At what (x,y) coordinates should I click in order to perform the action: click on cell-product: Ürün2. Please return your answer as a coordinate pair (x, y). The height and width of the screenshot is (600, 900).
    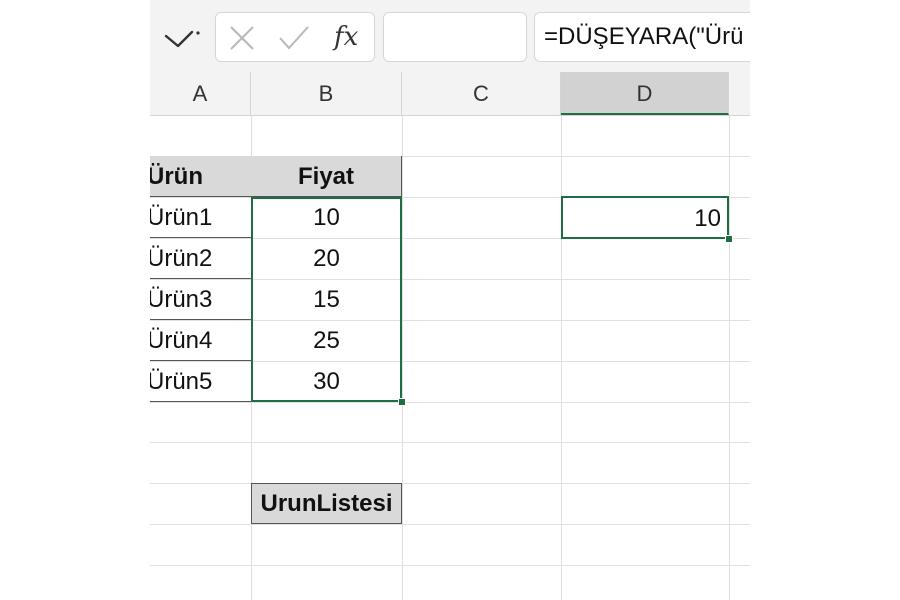
    Looking at the image, I should click on (200, 258).